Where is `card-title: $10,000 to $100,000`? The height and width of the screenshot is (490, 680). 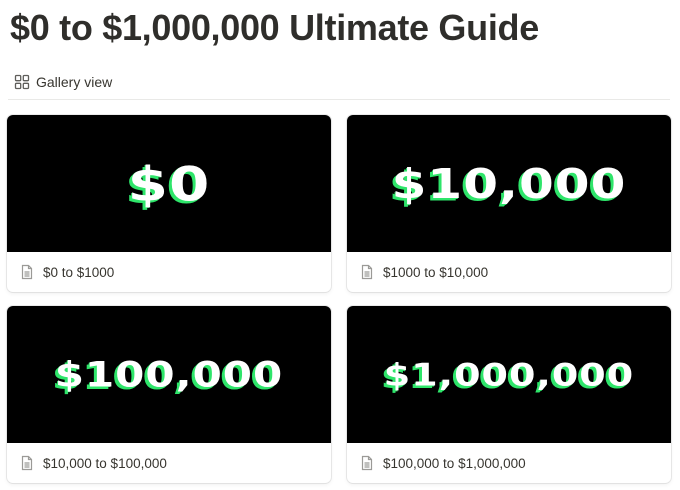 card-title: $10,000 to $100,000 is located at coordinates (105, 463).